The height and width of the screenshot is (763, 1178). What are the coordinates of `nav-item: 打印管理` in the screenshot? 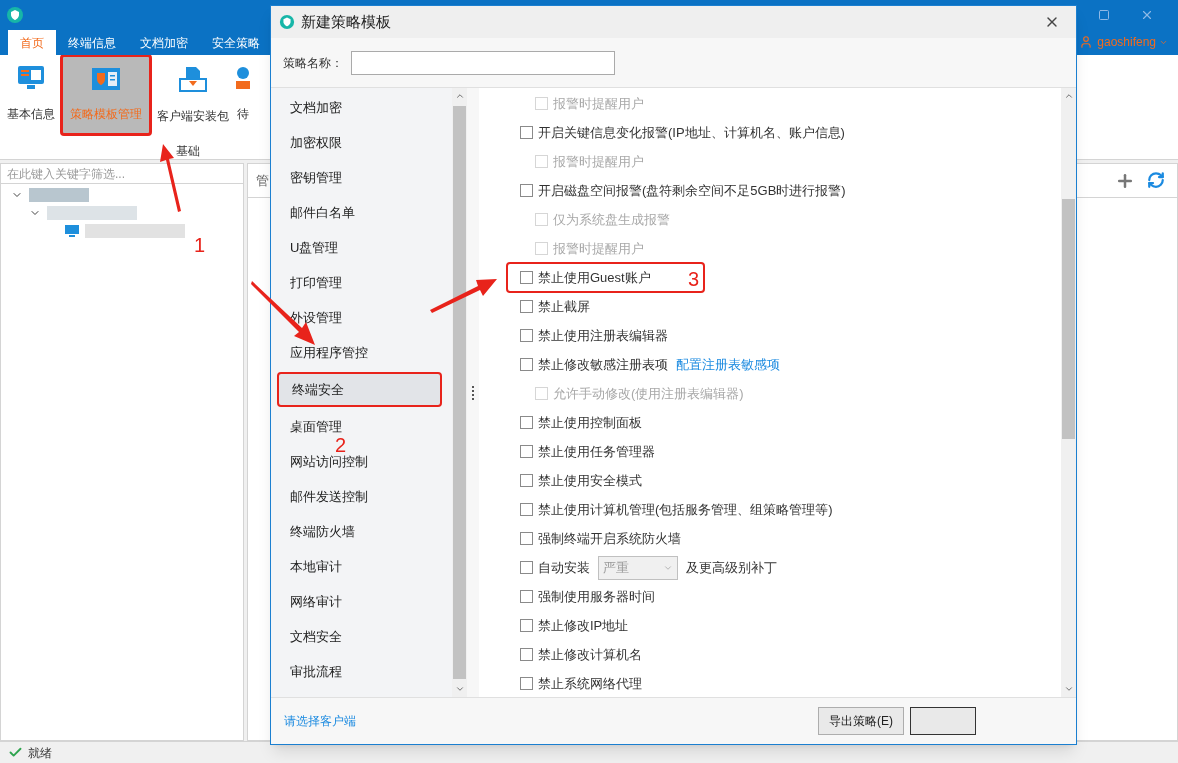 It's located at (362, 282).